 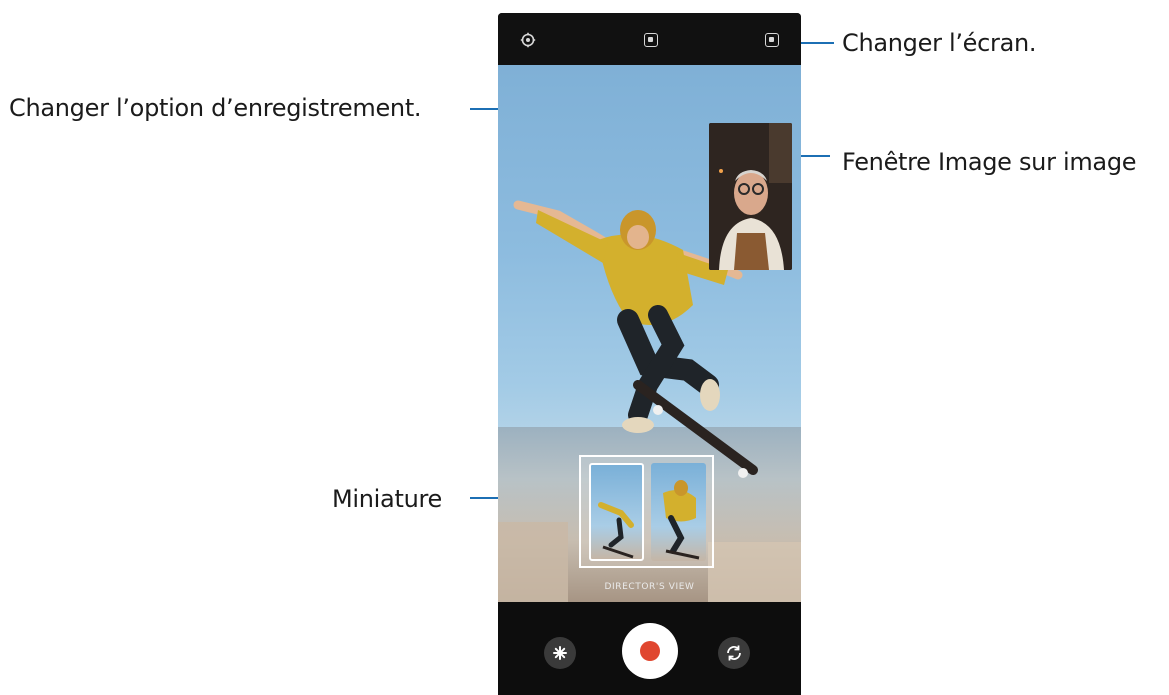 I want to click on thumbnail-strip, so click(x=646, y=511).